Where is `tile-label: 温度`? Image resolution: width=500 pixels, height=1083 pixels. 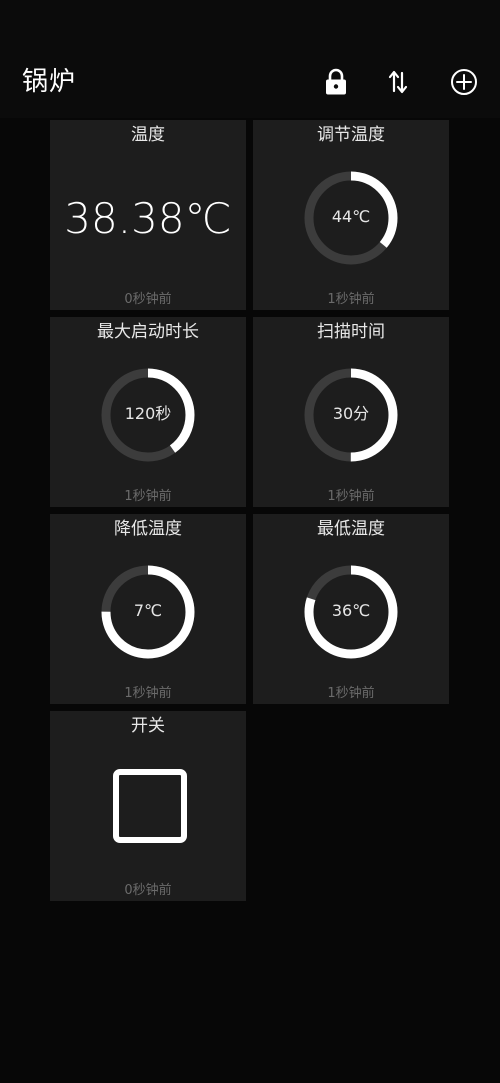
tile-label: 温度 is located at coordinates (148, 135).